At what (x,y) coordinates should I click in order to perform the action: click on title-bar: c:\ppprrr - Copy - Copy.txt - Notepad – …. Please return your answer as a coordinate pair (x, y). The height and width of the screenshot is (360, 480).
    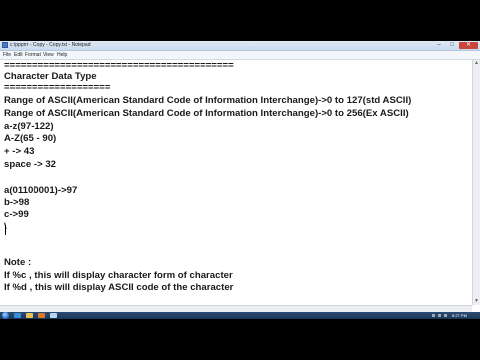
    Looking at the image, I should click on (240, 46).